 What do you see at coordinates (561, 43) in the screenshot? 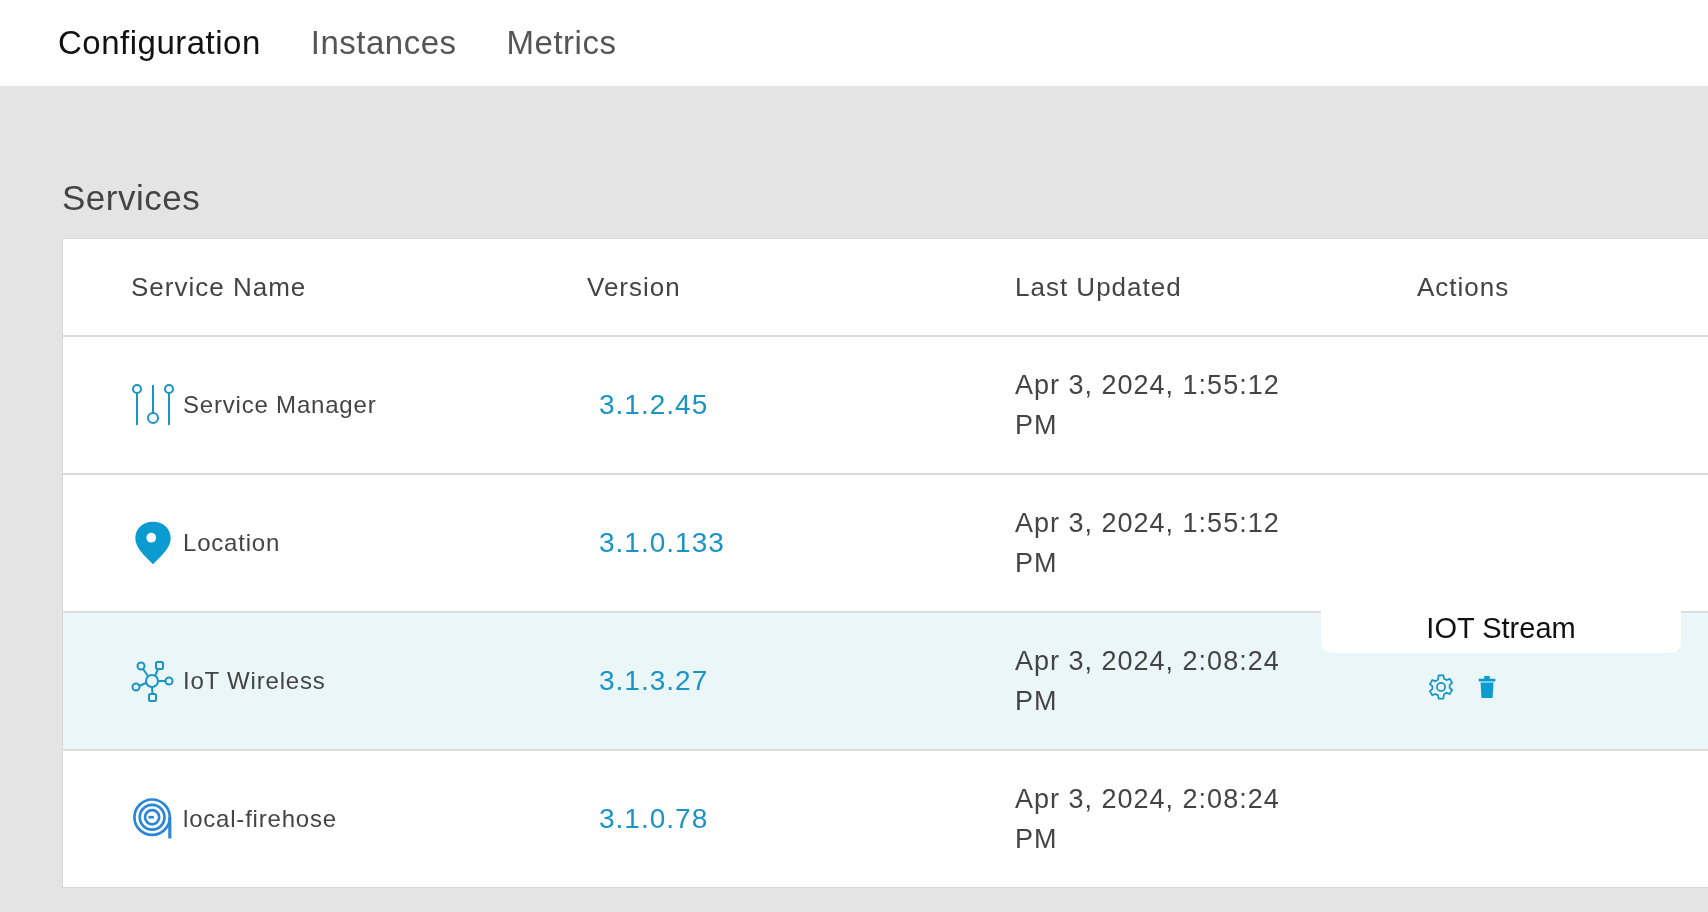
I see `tab: Metrics` at bounding box center [561, 43].